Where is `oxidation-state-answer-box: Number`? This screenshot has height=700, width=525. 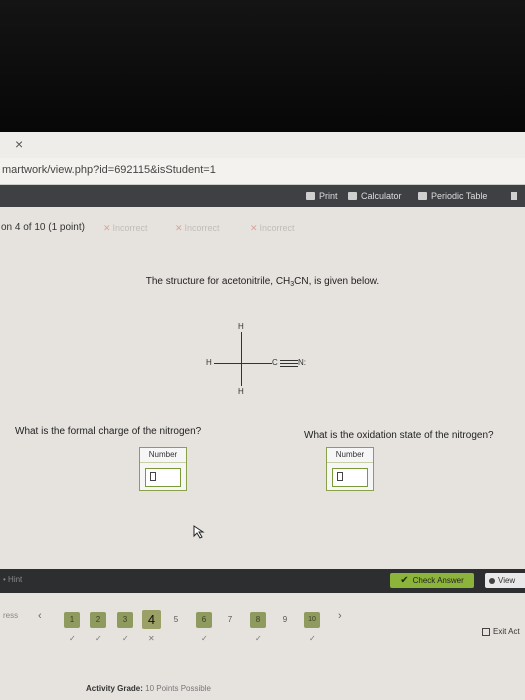
oxidation-state-answer-box: Number is located at coordinates (350, 469).